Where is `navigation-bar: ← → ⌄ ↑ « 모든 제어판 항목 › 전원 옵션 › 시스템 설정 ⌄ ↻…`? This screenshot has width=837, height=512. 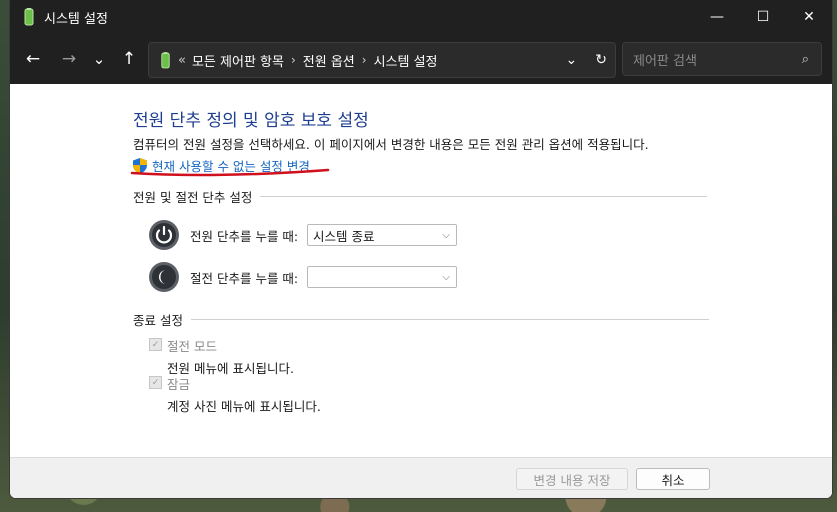 navigation-bar: ← → ⌄ ↑ « 모든 제어판 항목 › 전원 옵션 › 시스템 설정 ⌄ ↻… is located at coordinates (421, 59).